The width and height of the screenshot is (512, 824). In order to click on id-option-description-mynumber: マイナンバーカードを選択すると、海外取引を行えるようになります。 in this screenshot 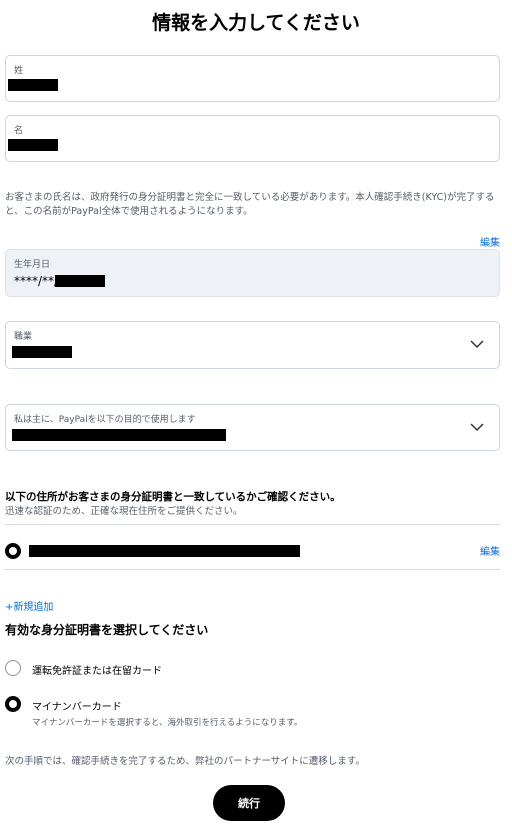, I will do `click(167, 723)`.